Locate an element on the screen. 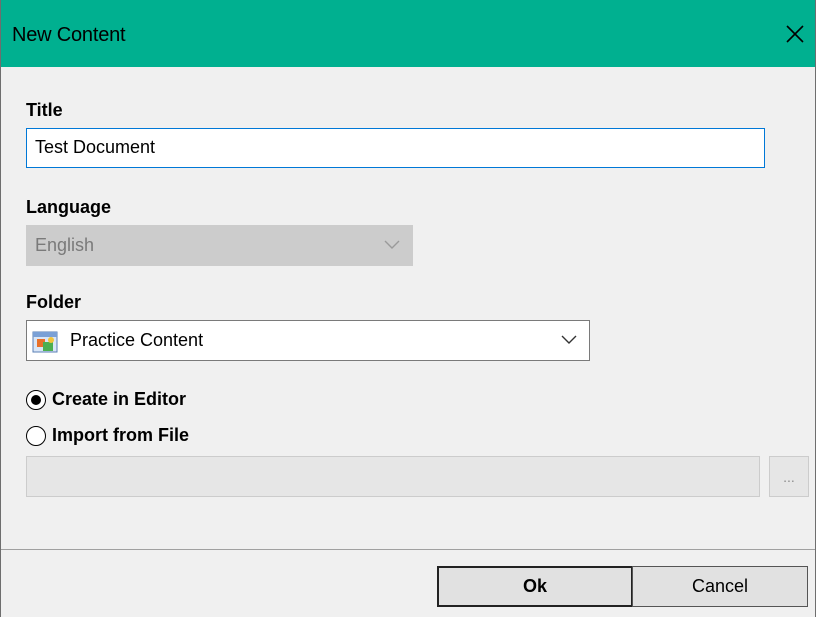 The height and width of the screenshot is (617, 816). close-button is located at coordinates (795, 34).